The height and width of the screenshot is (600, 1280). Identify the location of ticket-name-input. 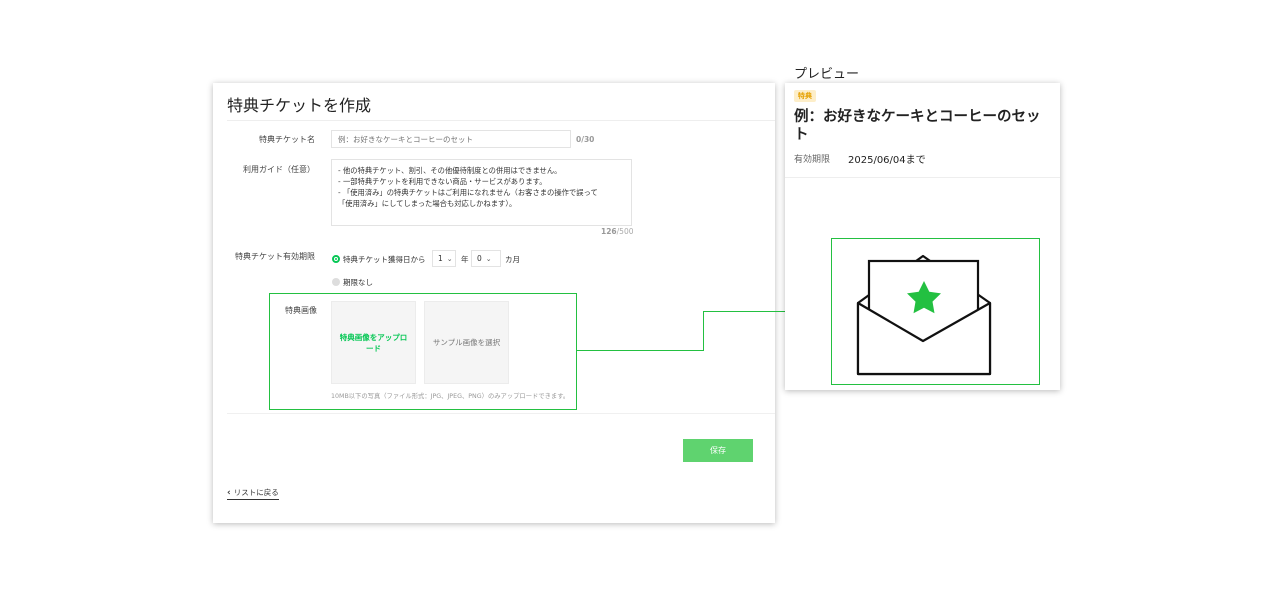
(451, 139).